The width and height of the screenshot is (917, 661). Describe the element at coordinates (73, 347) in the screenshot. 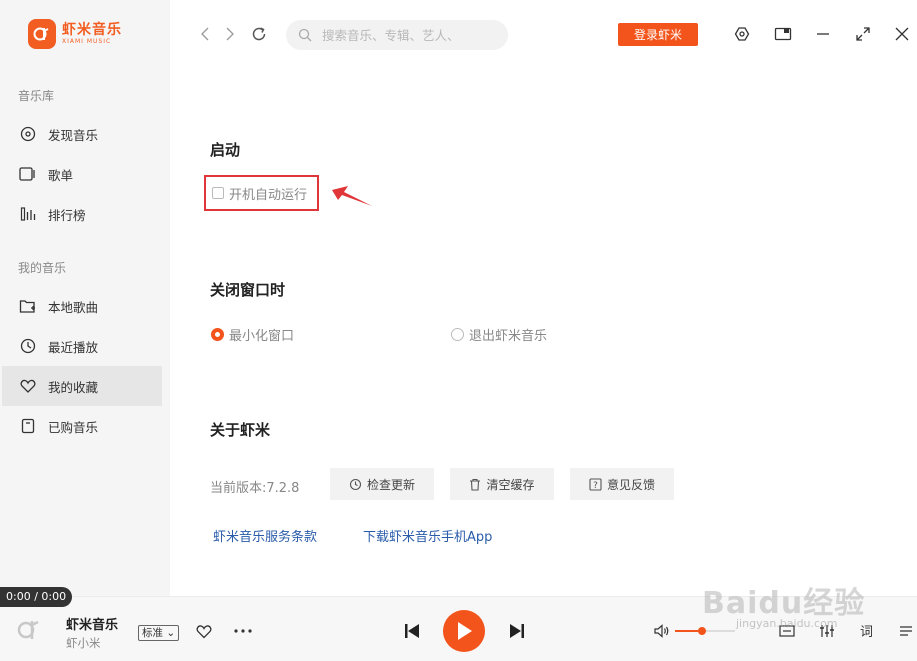

I see `sidebar-item-label: 最近播放` at that location.